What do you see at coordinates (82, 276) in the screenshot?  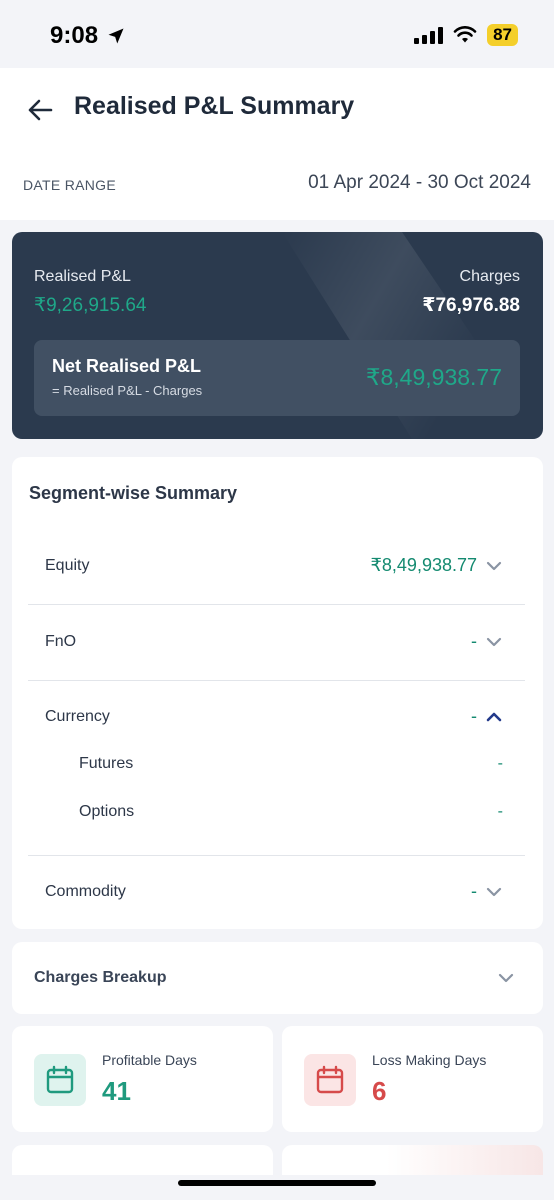 I see `realised-pnl-label: Realised P&L` at bounding box center [82, 276].